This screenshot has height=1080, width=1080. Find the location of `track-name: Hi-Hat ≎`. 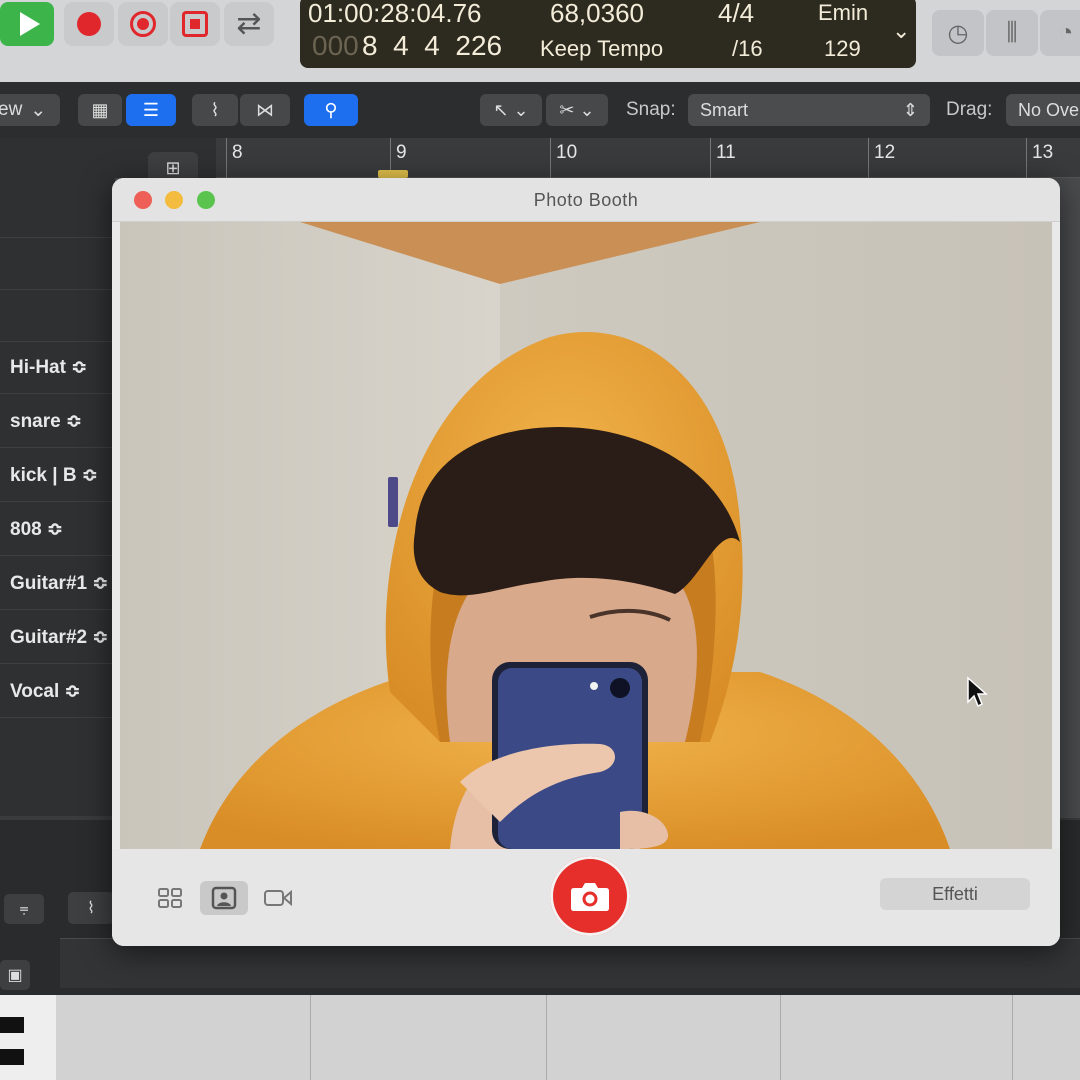

track-name: Hi-Hat ≎ is located at coordinates (49, 367).